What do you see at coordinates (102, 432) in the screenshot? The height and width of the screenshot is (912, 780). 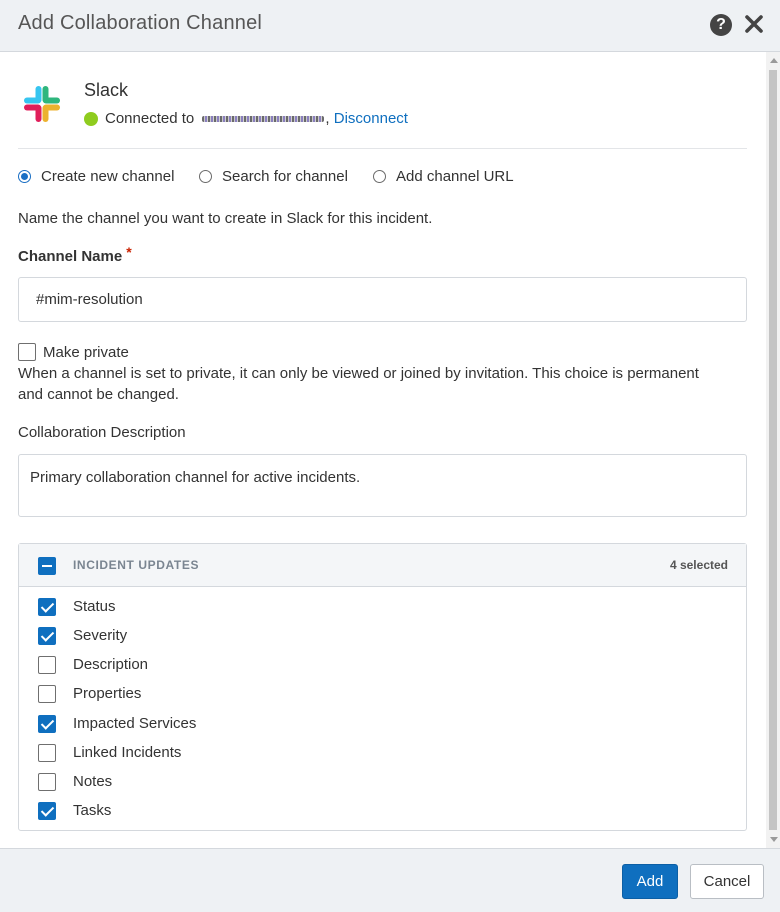 I see `collaboration-description-label: Collaboration Description` at bounding box center [102, 432].